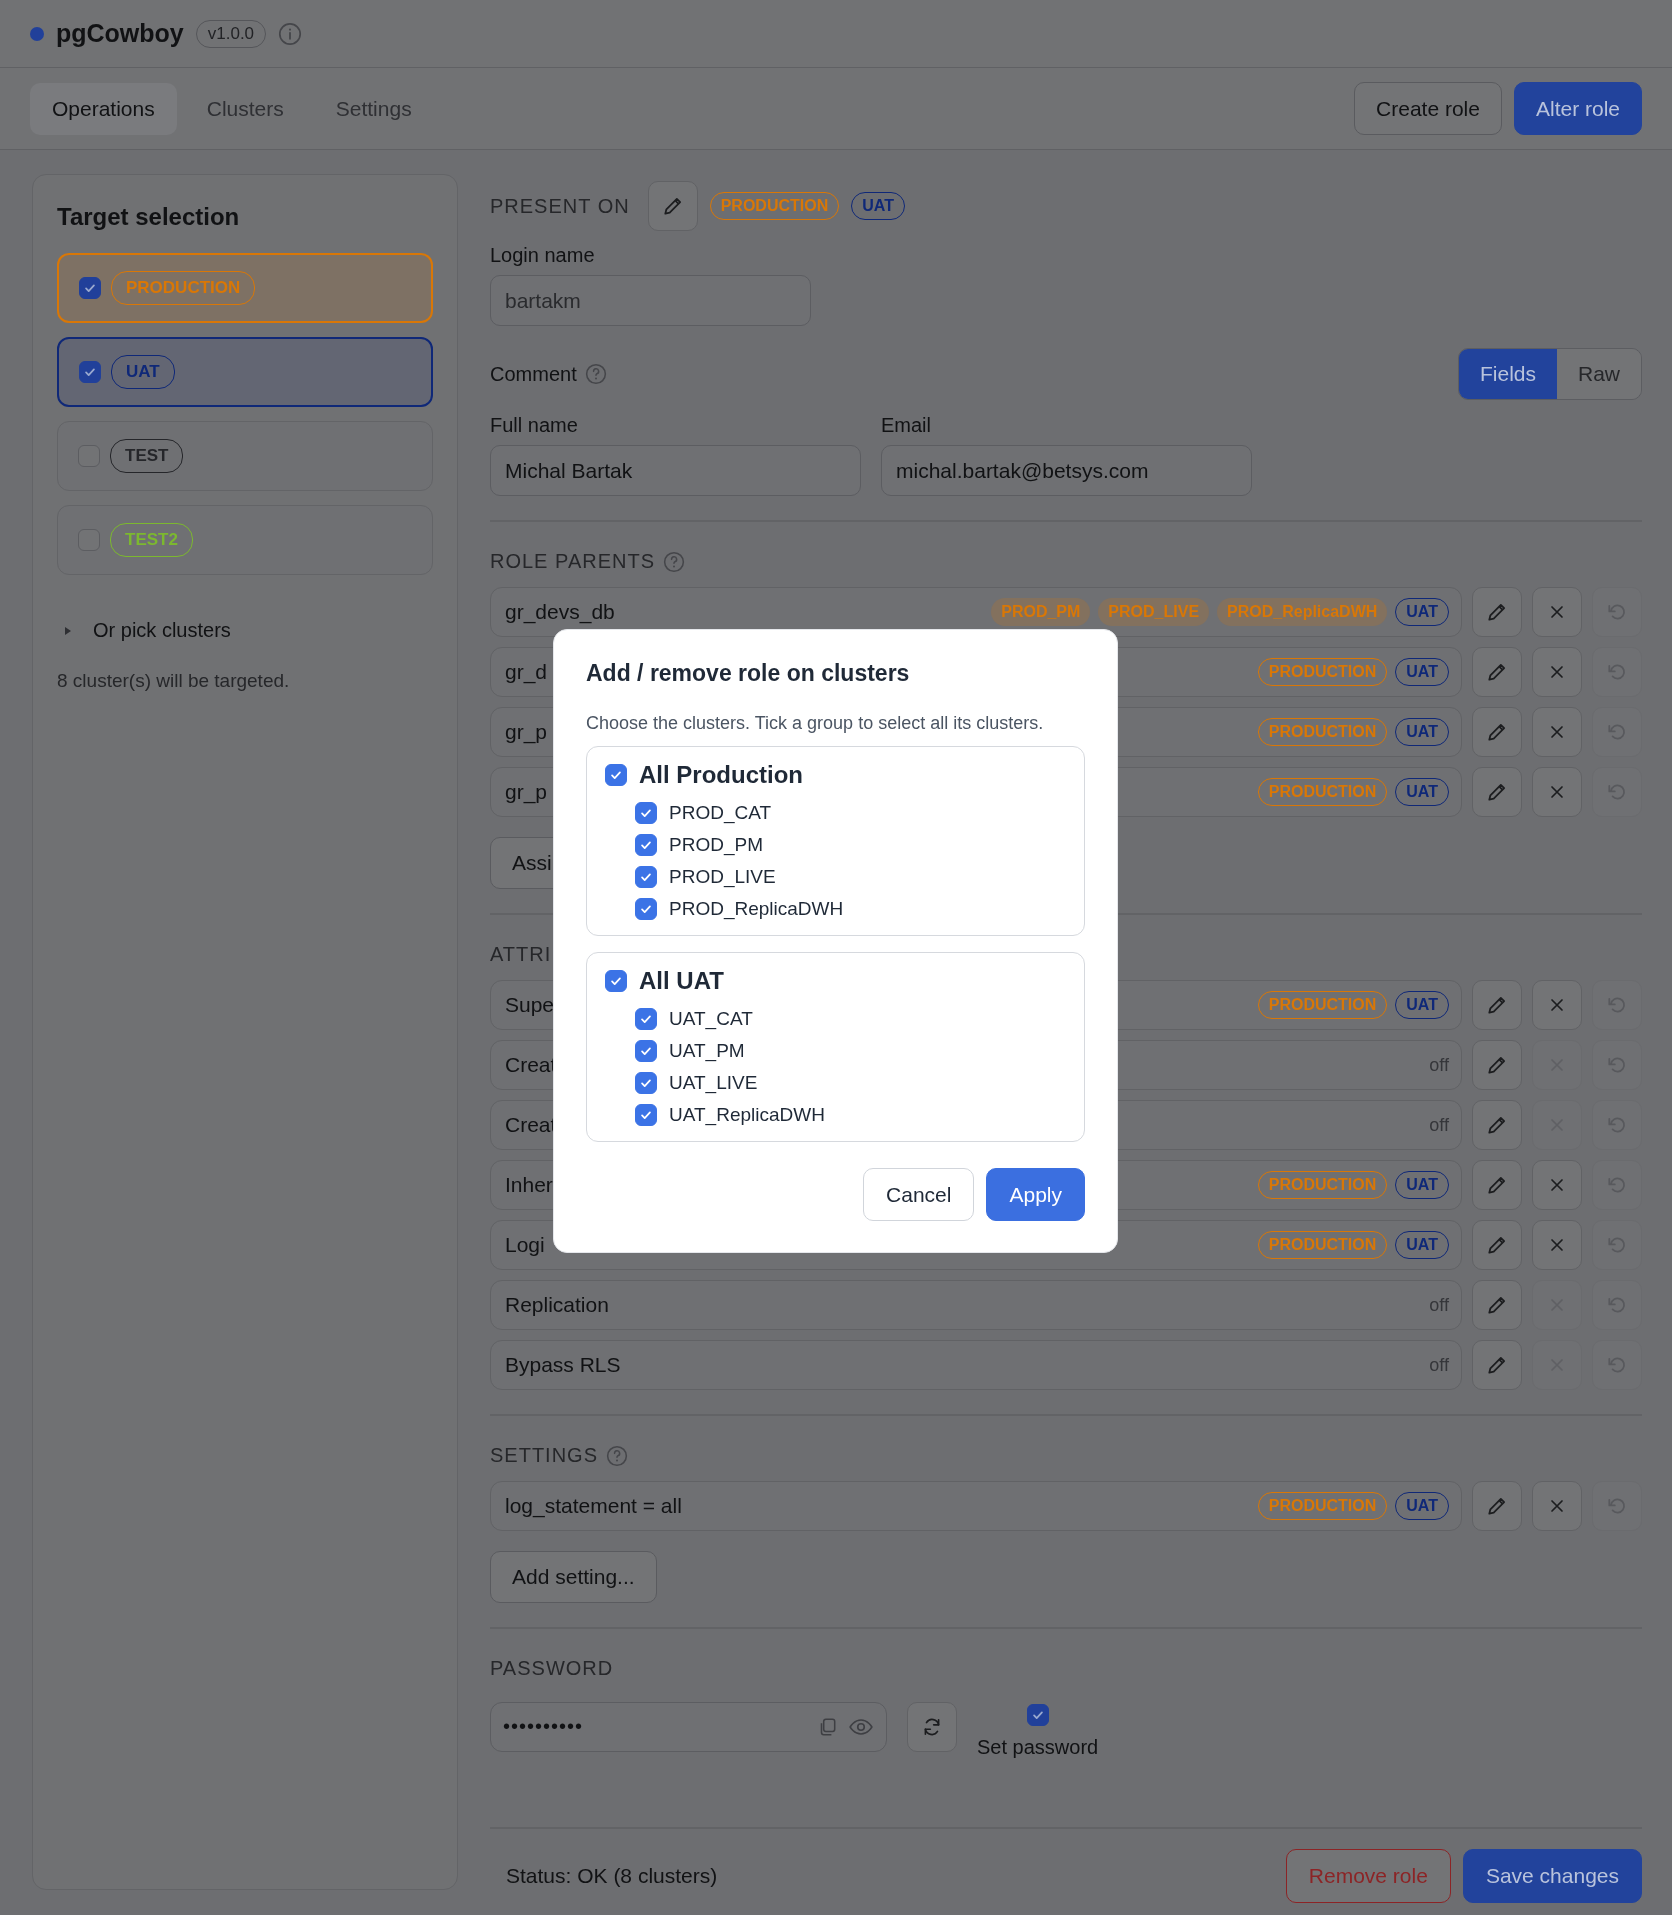  Describe the element at coordinates (747, 1115) in the screenshot. I see `cluster-label: UAT_ReplicaDWH` at that location.